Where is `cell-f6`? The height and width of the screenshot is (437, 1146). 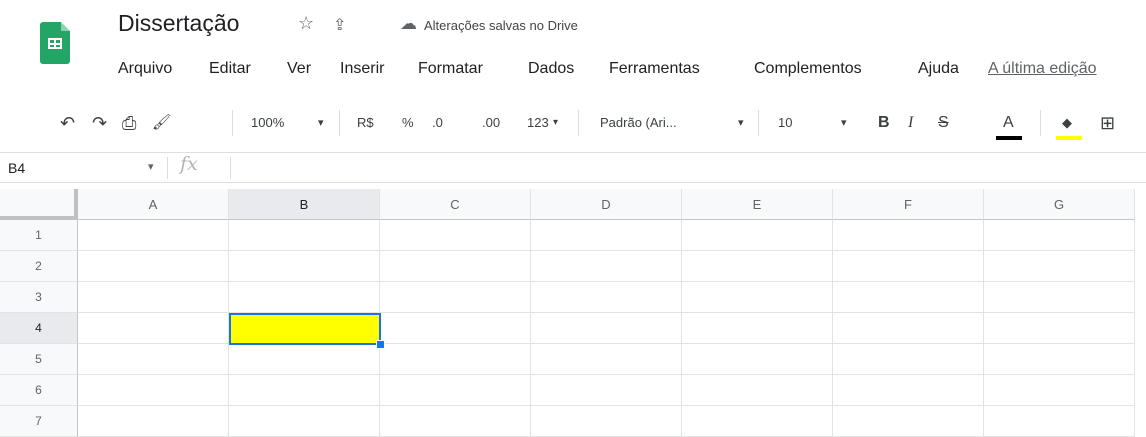
cell-f6 is located at coordinates (908, 390).